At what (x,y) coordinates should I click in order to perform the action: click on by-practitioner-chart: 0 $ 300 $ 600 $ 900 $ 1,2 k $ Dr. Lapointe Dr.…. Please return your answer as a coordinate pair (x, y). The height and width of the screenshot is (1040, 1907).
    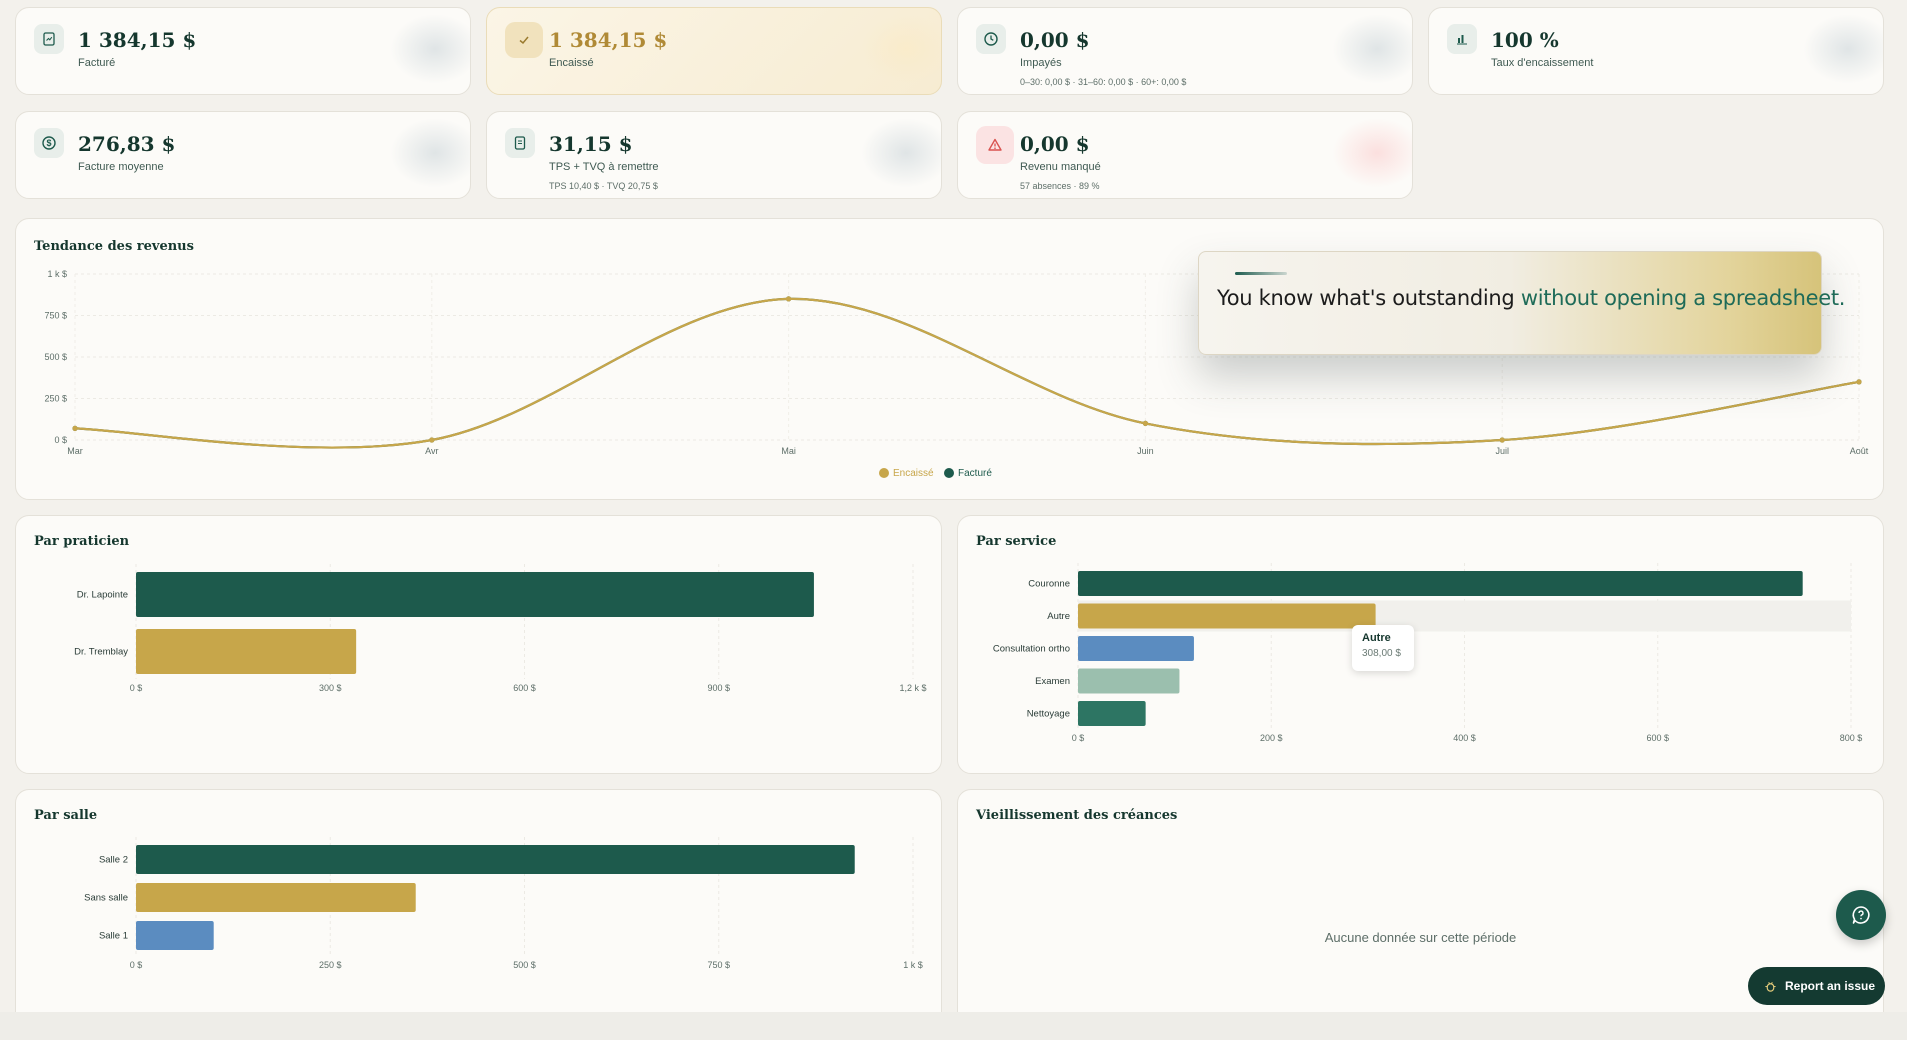
    Looking at the image, I should click on (500, 628).